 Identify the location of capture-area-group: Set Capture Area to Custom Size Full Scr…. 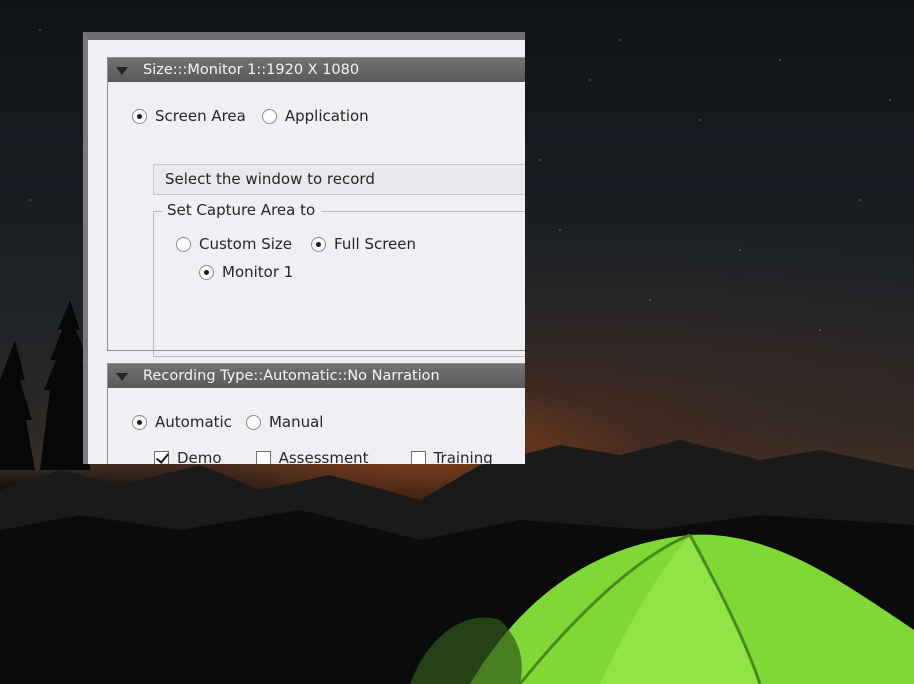
(339, 279).